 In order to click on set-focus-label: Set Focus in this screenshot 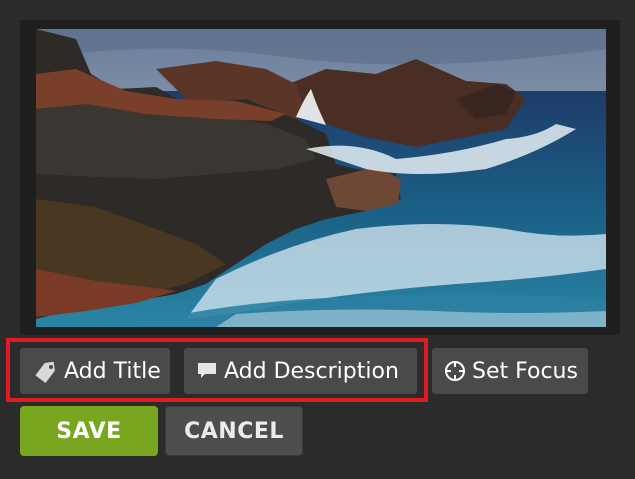, I will do `click(525, 371)`.